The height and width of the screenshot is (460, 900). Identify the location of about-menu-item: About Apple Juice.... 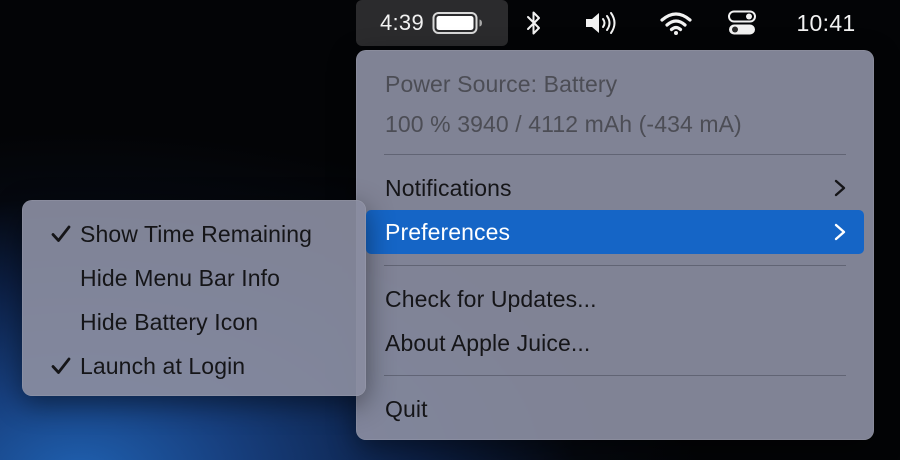
(615, 343).